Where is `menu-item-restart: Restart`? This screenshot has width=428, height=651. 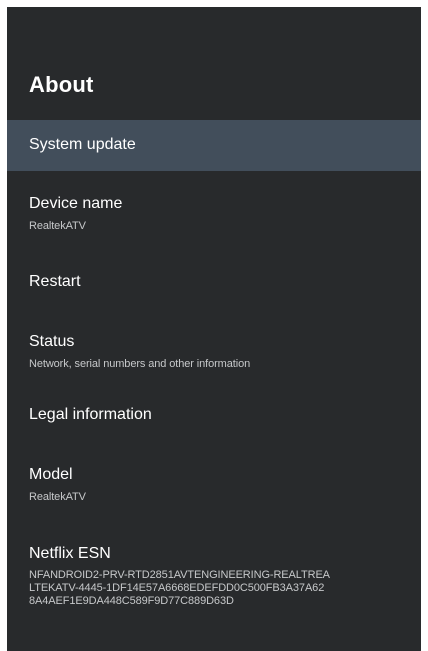
menu-item-restart: Restart is located at coordinates (214, 287).